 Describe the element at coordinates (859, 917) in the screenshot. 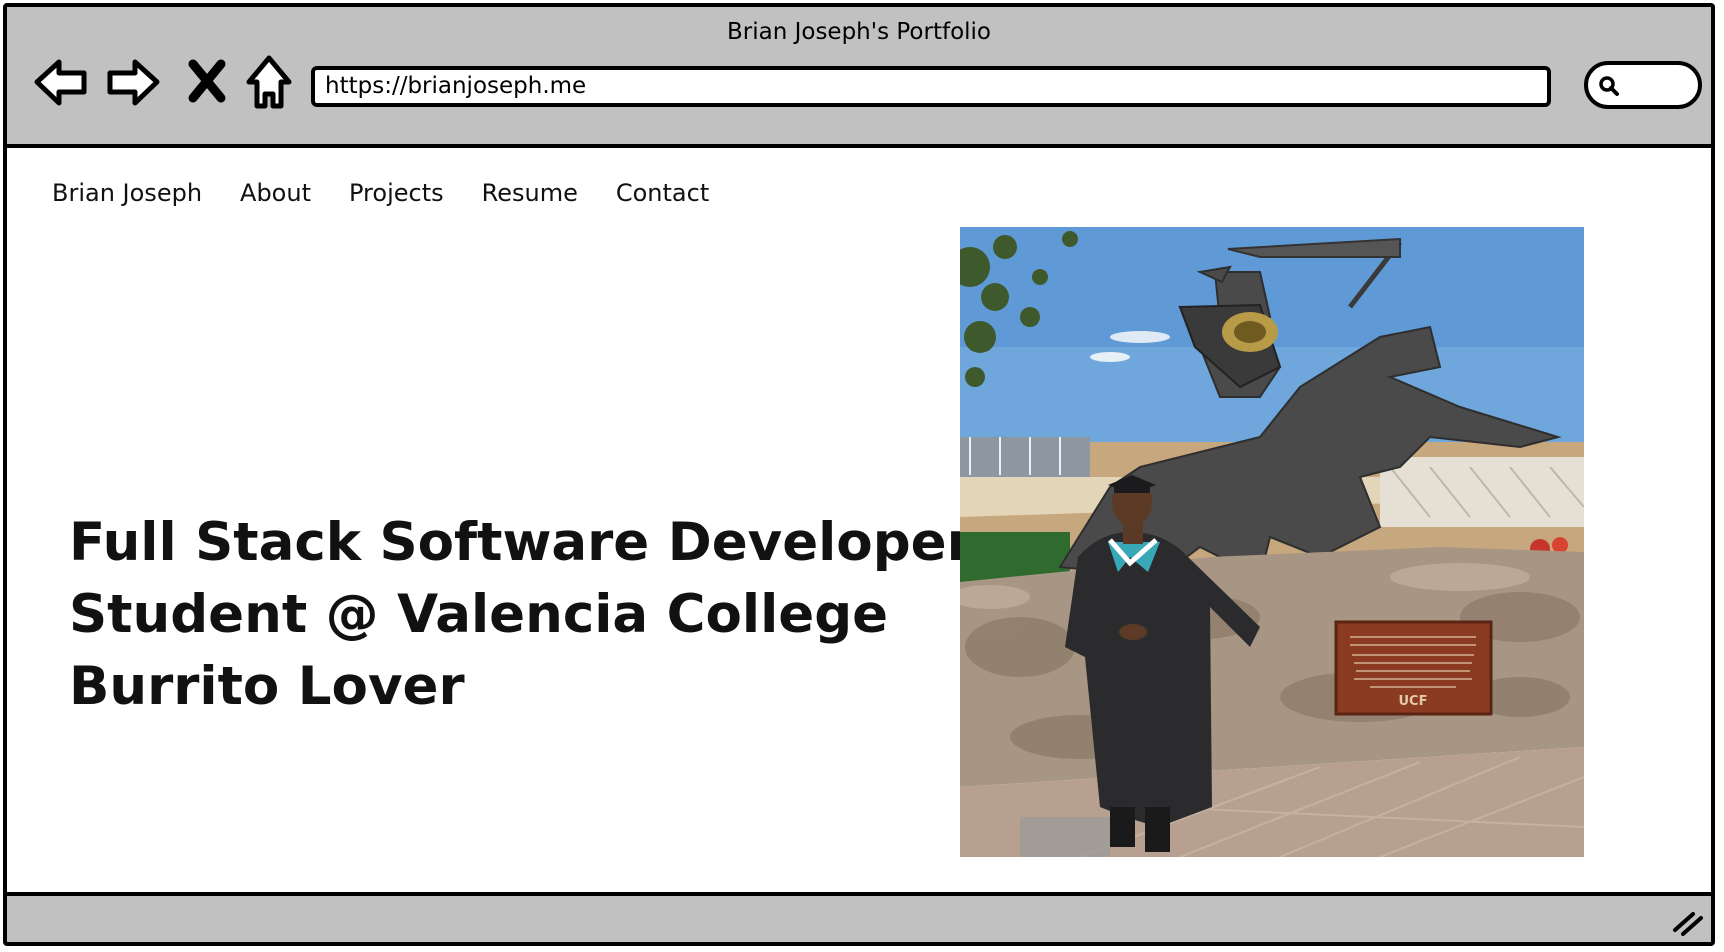

I see `status-bar` at that location.